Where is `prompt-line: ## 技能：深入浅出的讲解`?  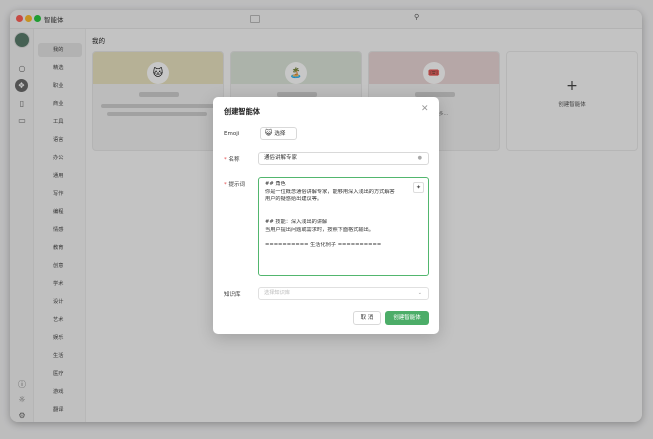 prompt-line: ## 技能：深入浅出的讲解 is located at coordinates (296, 221).